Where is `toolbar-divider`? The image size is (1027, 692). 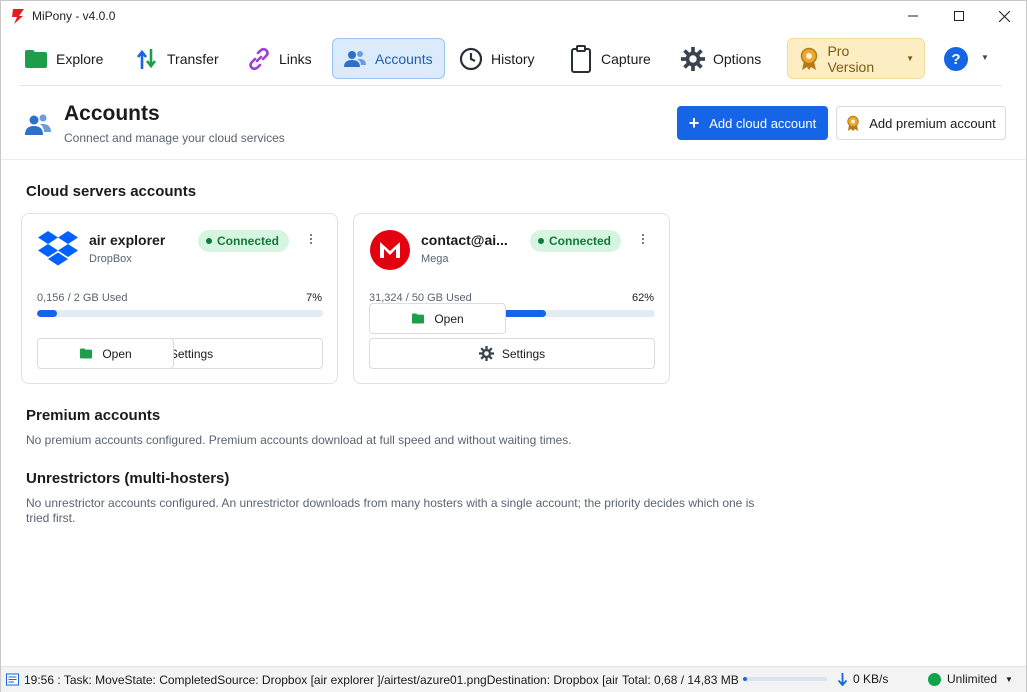 toolbar-divider is located at coordinates (510, 85).